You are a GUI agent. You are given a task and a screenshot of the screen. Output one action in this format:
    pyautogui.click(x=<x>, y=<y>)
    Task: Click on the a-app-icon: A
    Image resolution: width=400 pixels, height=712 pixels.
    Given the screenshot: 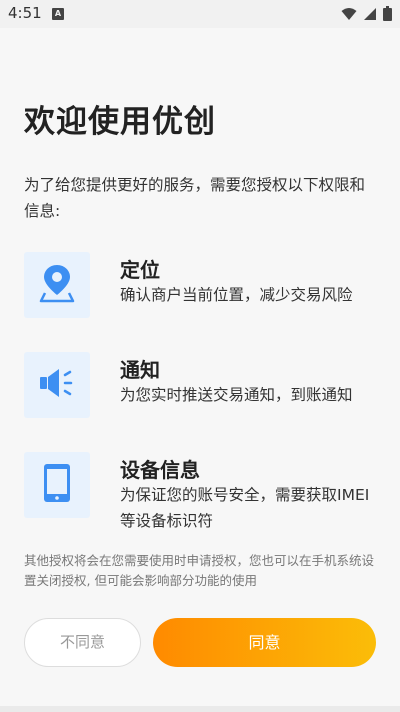 What is the action you would take?
    pyautogui.click(x=58, y=14)
    